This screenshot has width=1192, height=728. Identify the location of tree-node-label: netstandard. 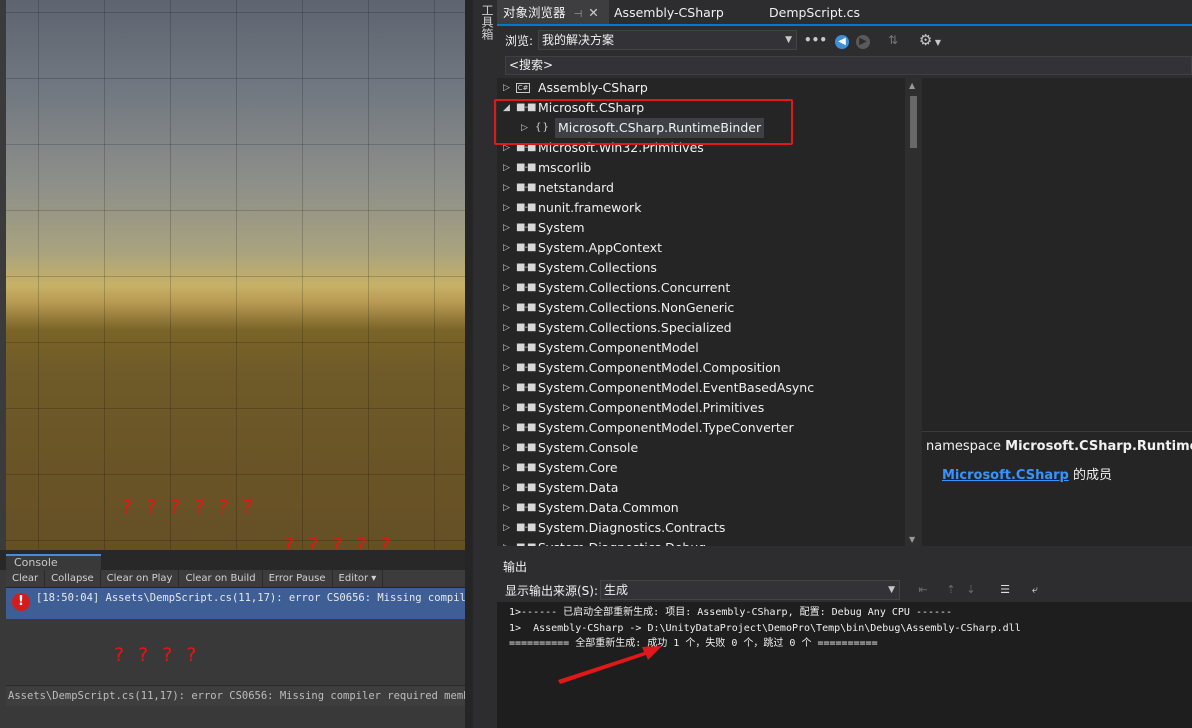
(576, 187).